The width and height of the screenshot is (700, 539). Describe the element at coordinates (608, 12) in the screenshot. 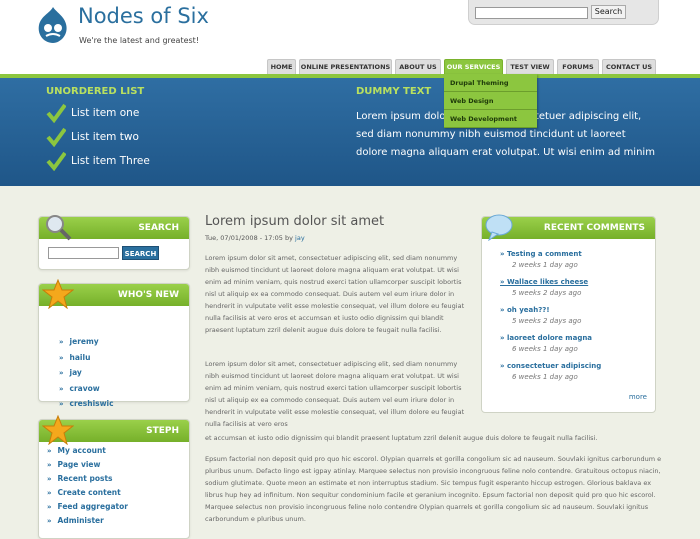

I see `top-search-button: Search` at that location.